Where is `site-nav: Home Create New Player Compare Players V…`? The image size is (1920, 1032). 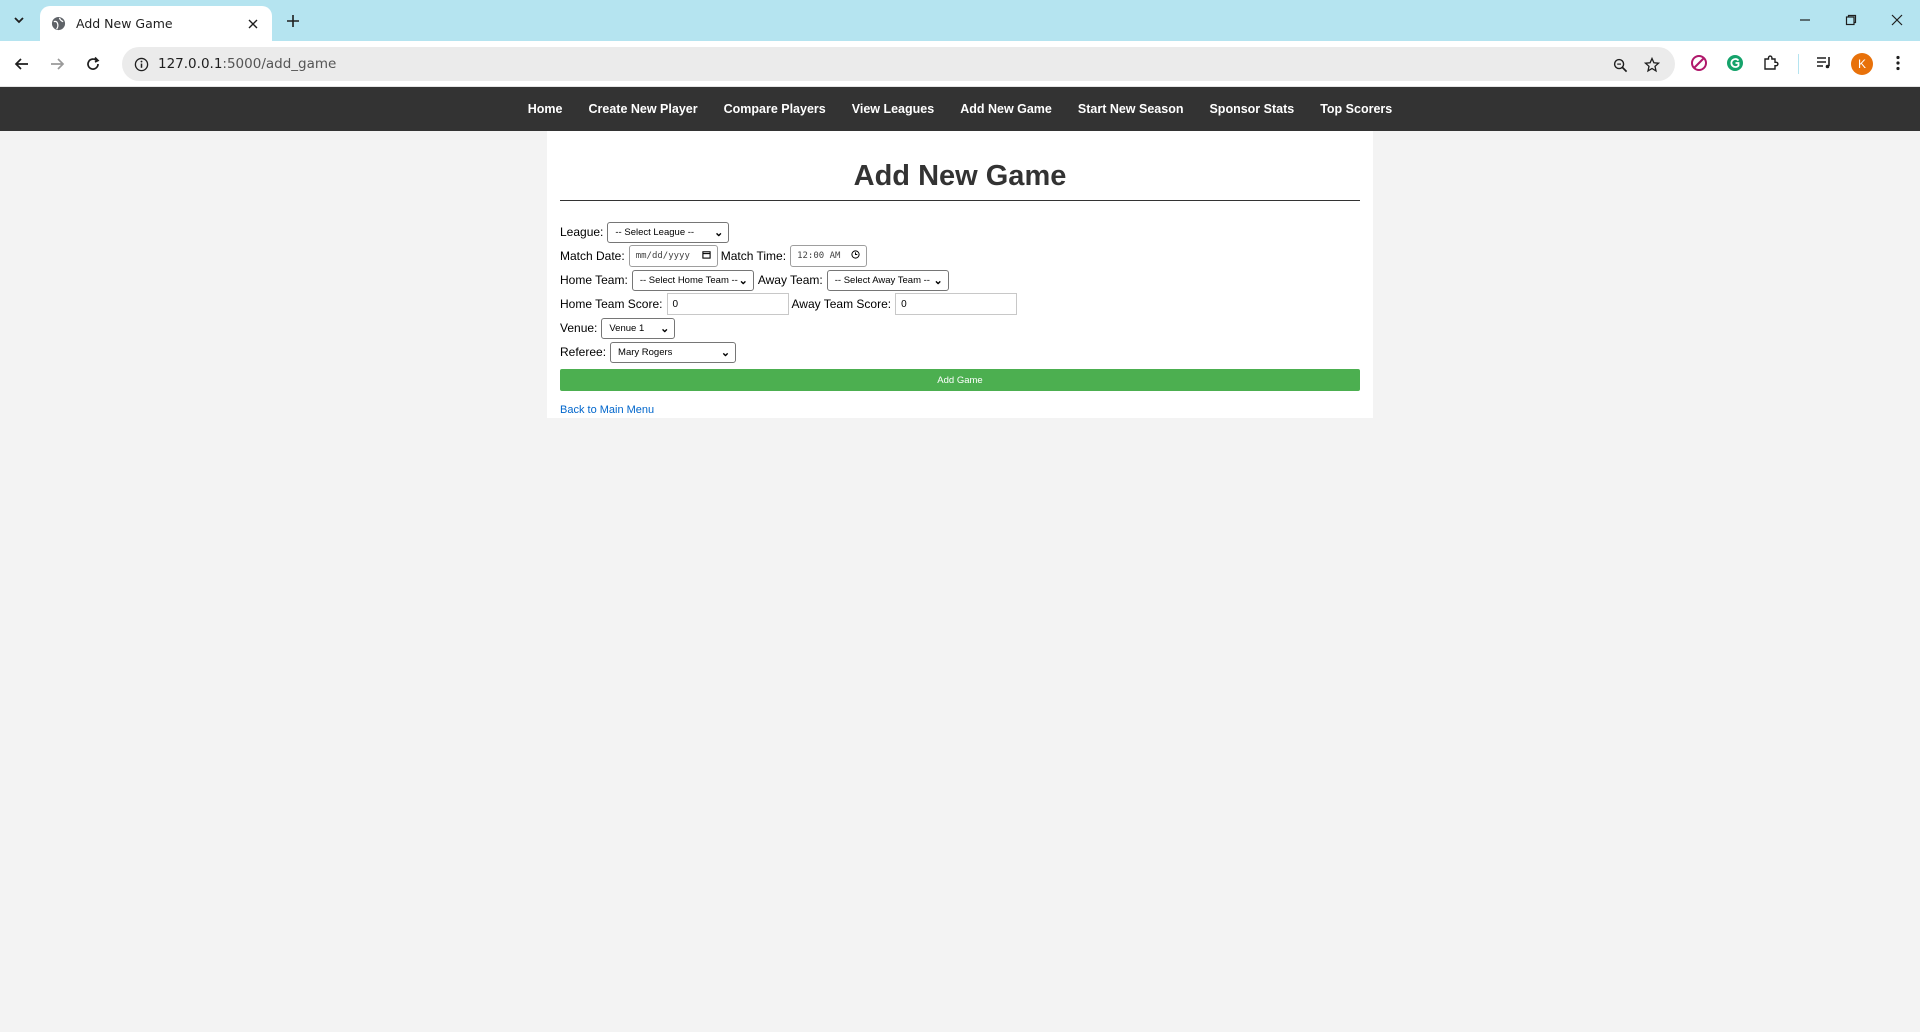 site-nav: Home Create New Player Compare Players V… is located at coordinates (960, 109).